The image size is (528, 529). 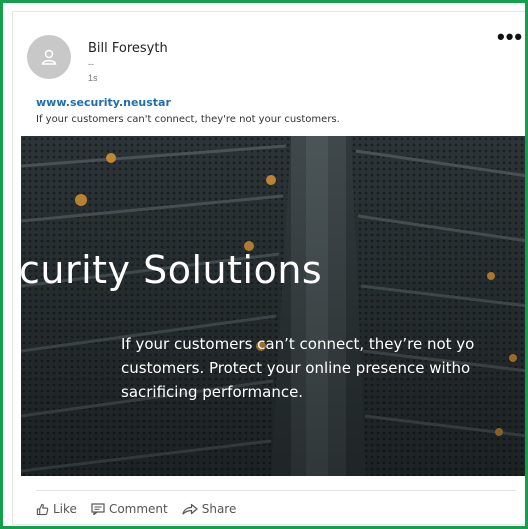 I want to click on author-name: Bill Foresyth, so click(x=128, y=48).